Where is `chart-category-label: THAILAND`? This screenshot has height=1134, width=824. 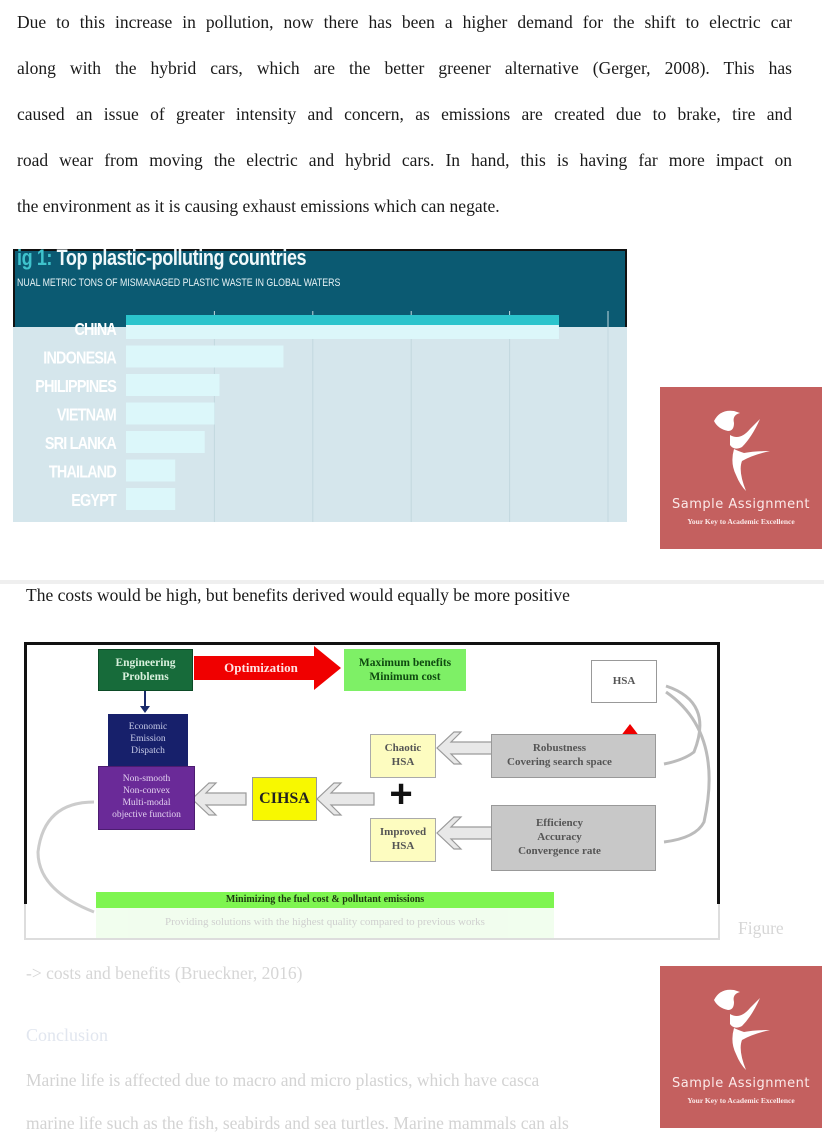 chart-category-label: THAILAND is located at coordinates (83, 472).